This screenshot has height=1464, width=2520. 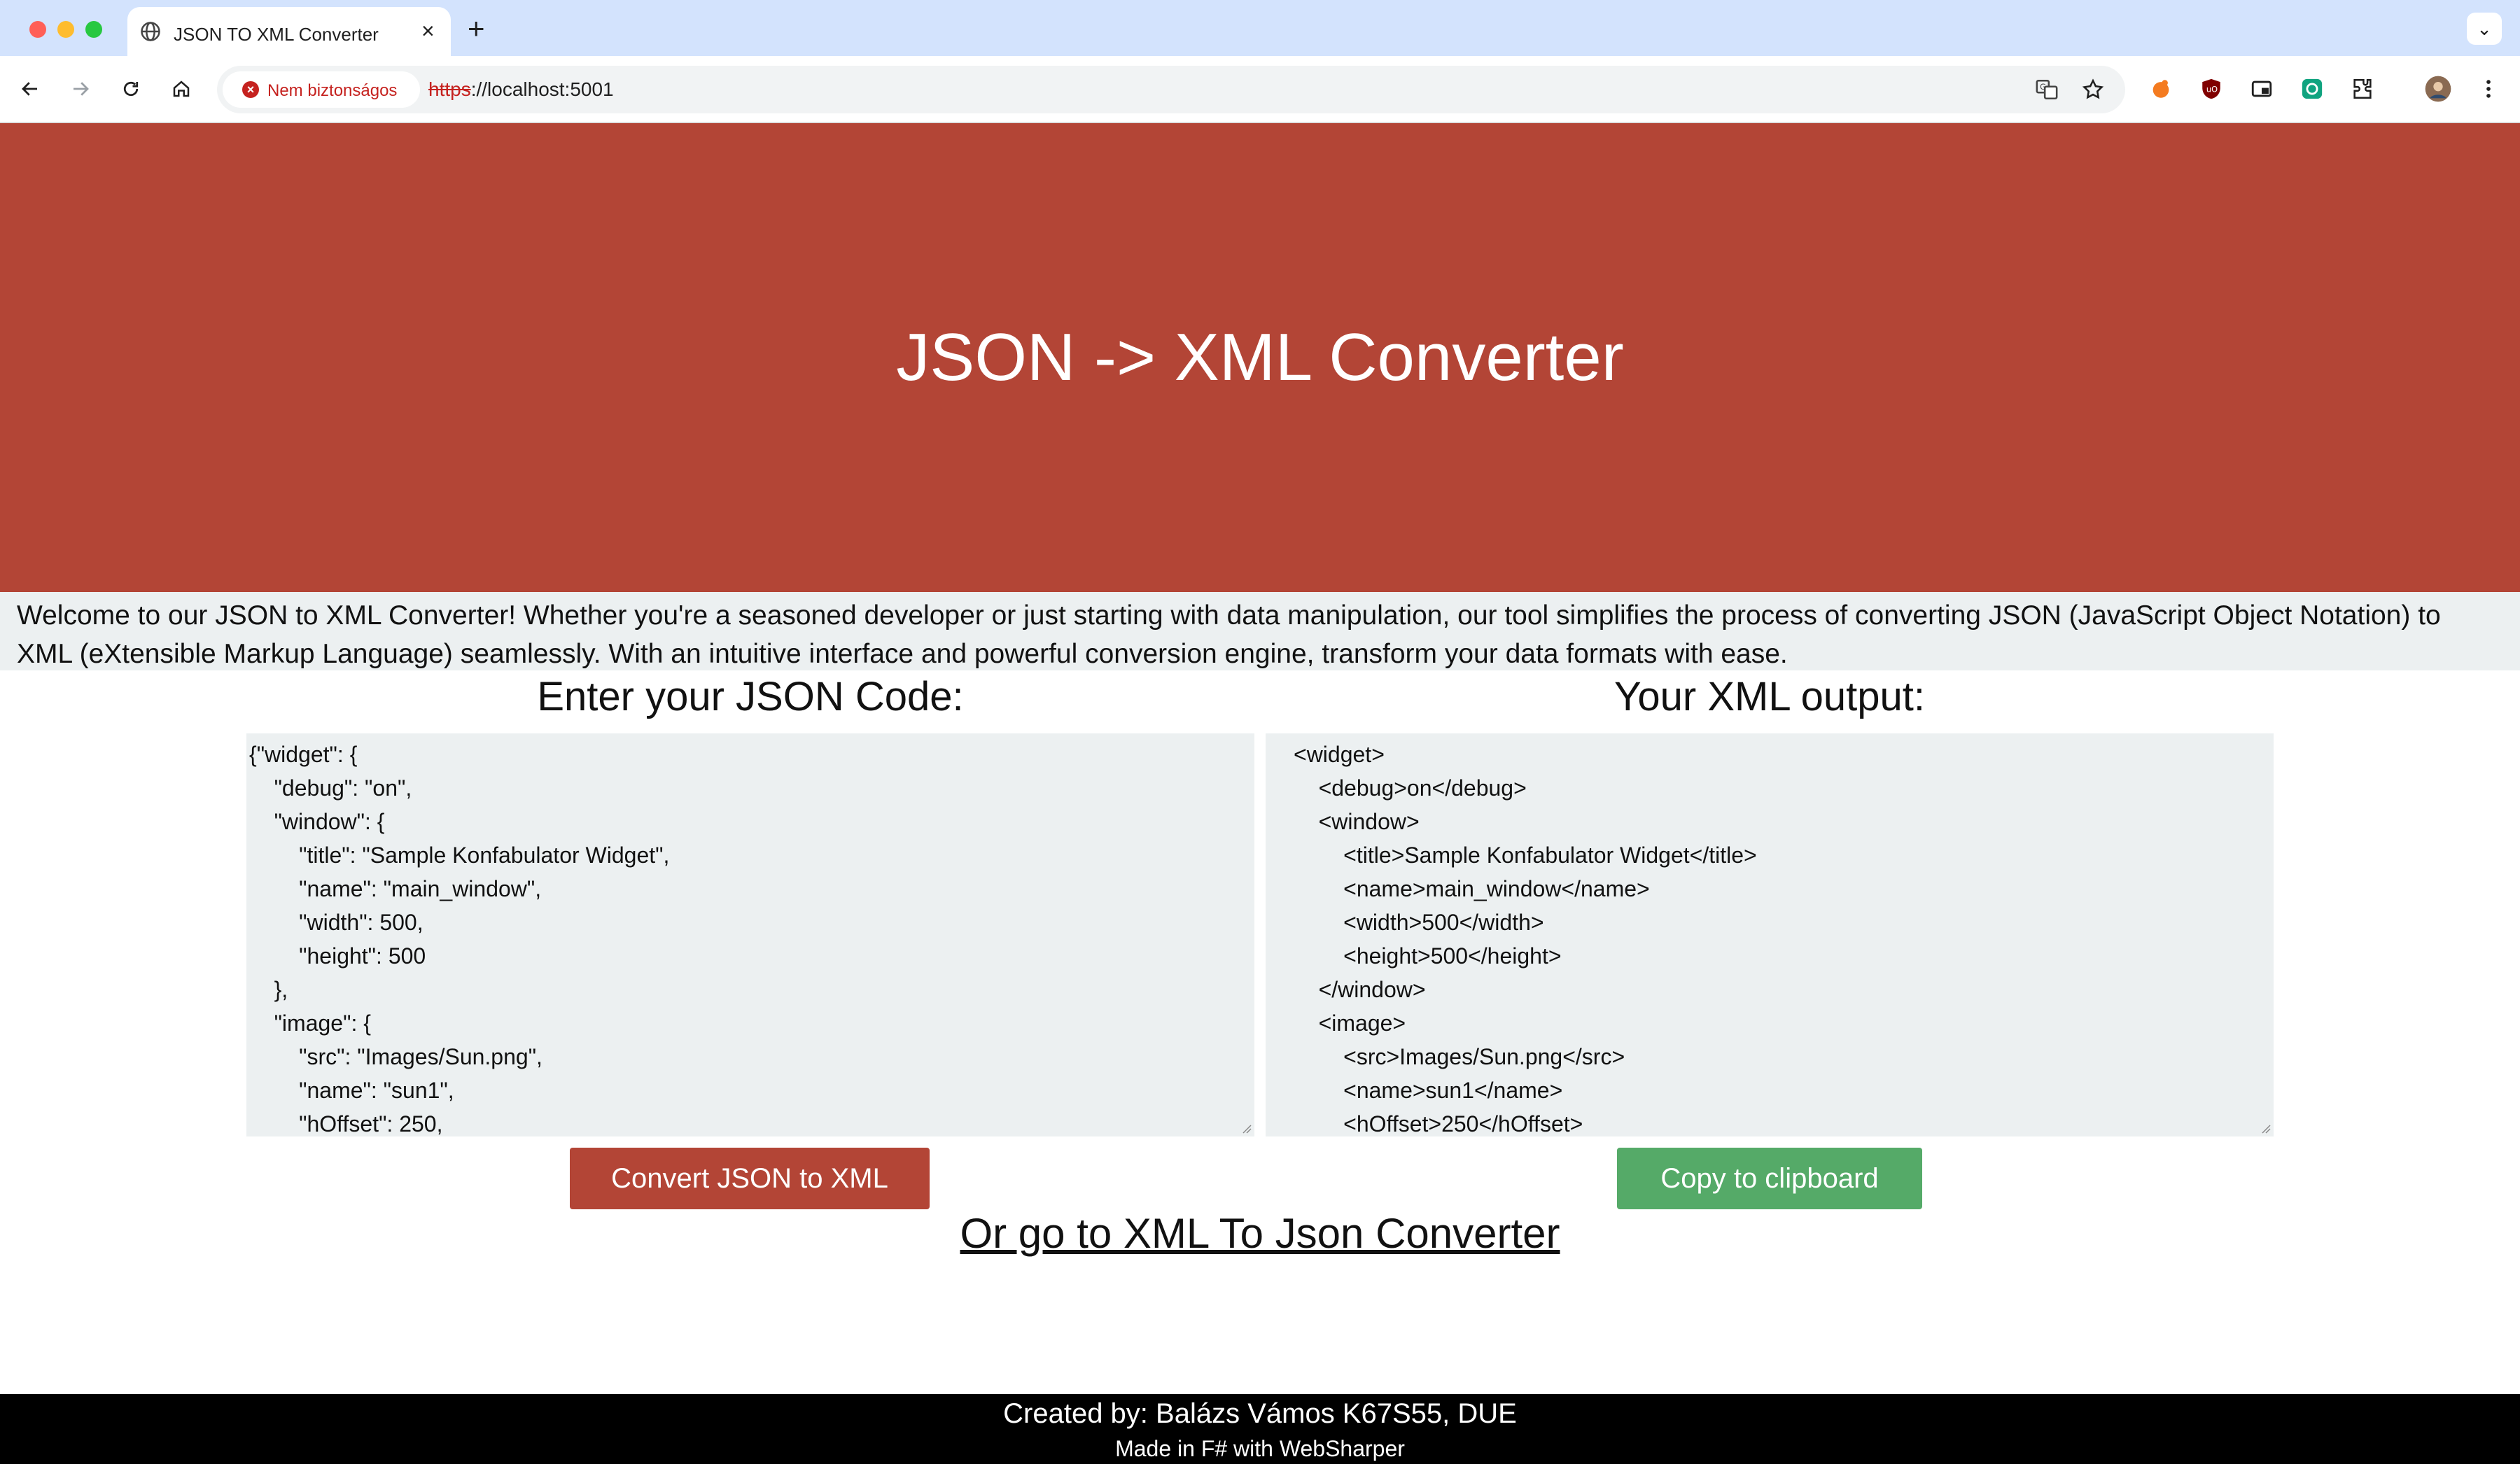 What do you see at coordinates (2043, 87) in the screenshot?
I see `svg-text: G` at bounding box center [2043, 87].